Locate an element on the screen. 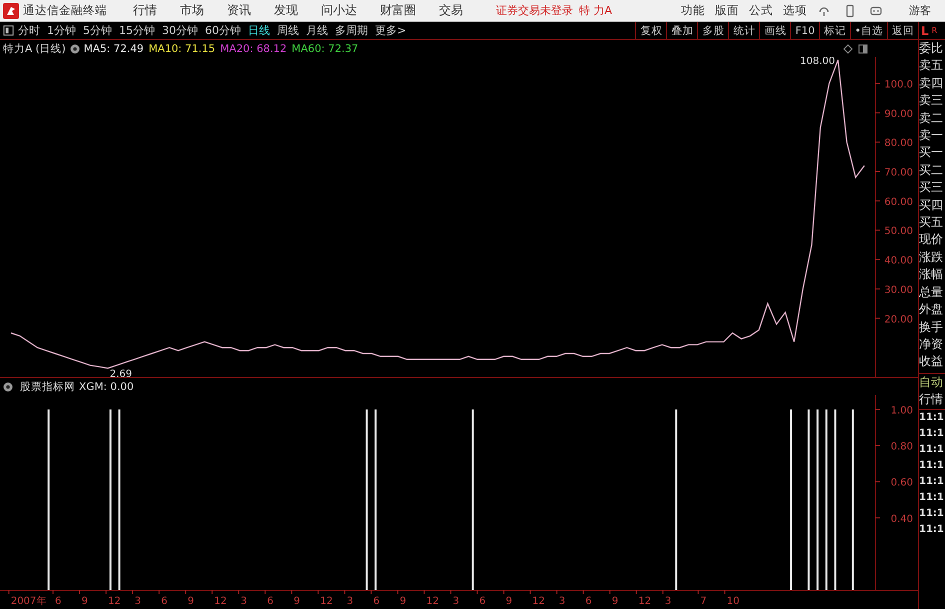 The height and width of the screenshot is (609, 945). y-axis-label: 0.80 is located at coordinates (893, 447).